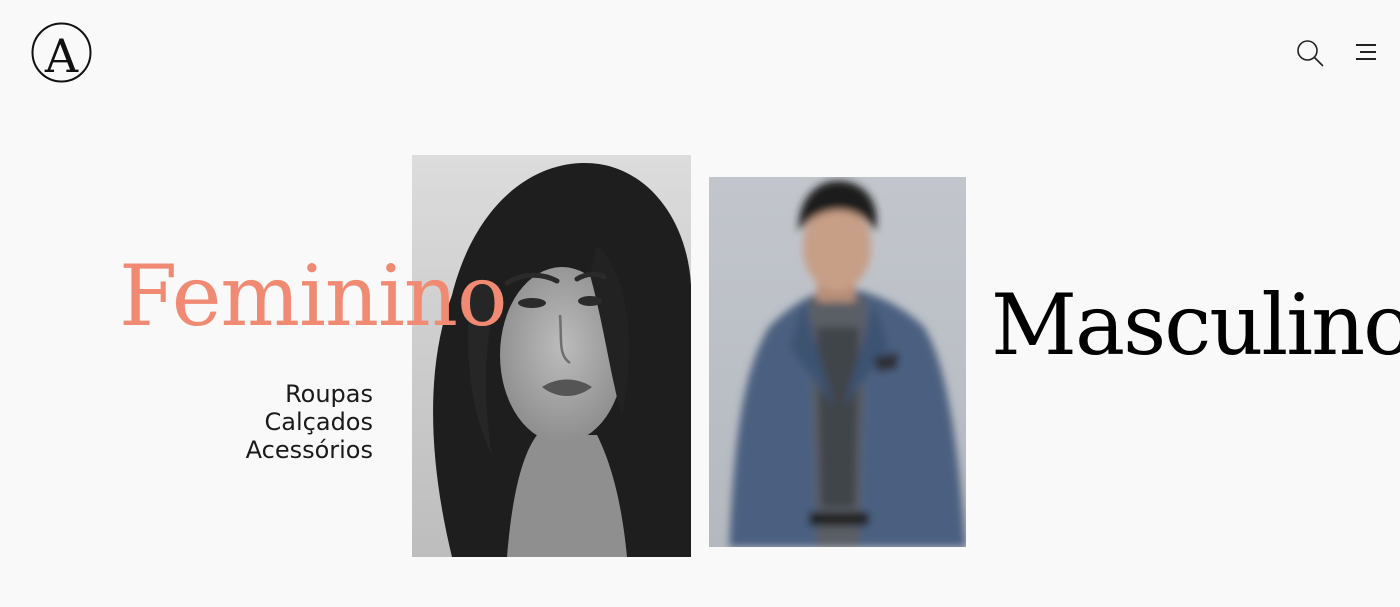 This screenshot has width=1400, height=607. Describe the element at coordinates (286, 394) in the screenshot. I see `category-link-roupas: Roupas` at that location.